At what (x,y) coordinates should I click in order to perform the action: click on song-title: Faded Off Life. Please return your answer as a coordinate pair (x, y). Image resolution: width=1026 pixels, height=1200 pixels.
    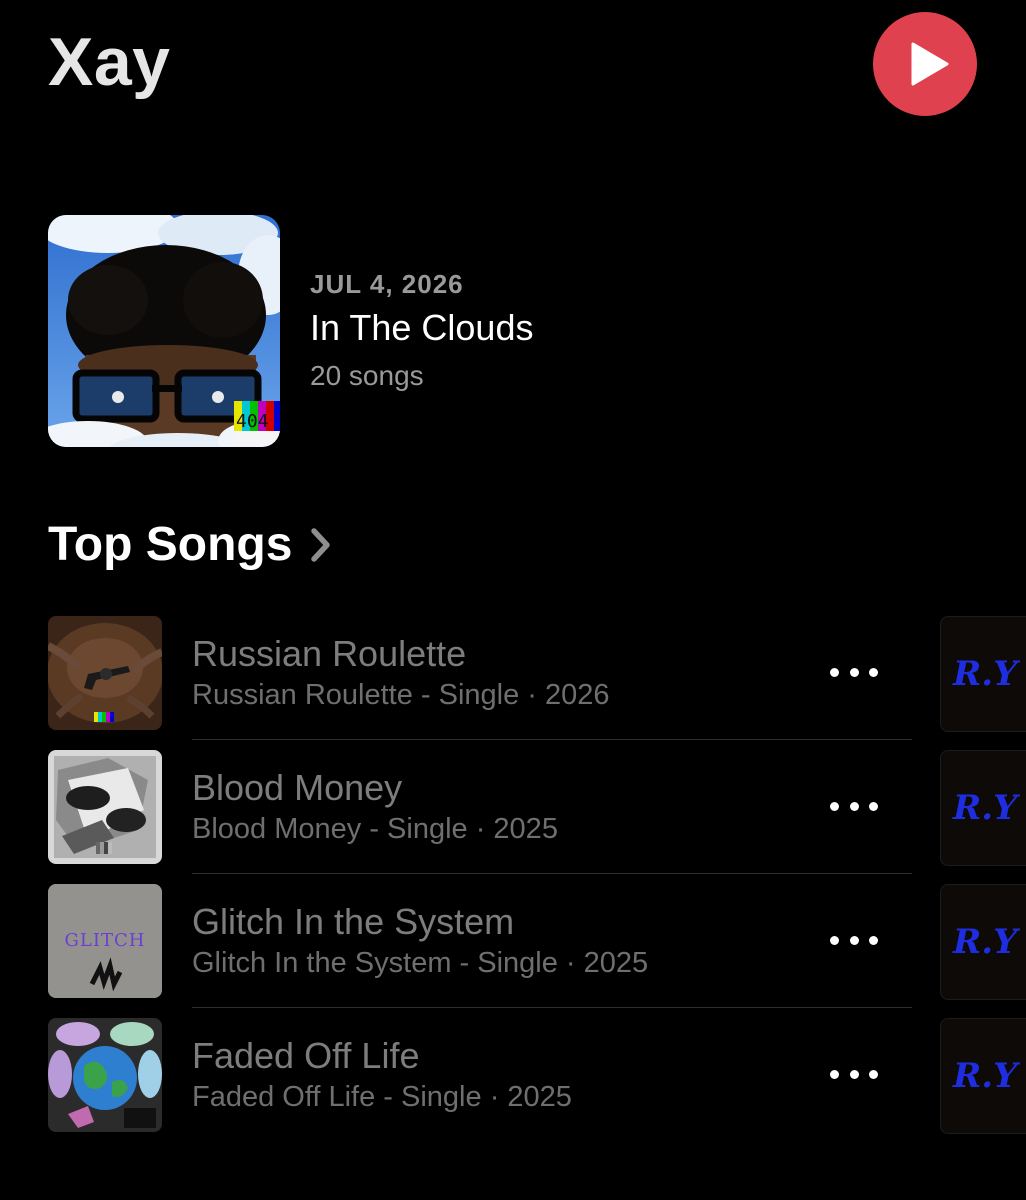
    Looking at the image, I should click on (306, 1055).